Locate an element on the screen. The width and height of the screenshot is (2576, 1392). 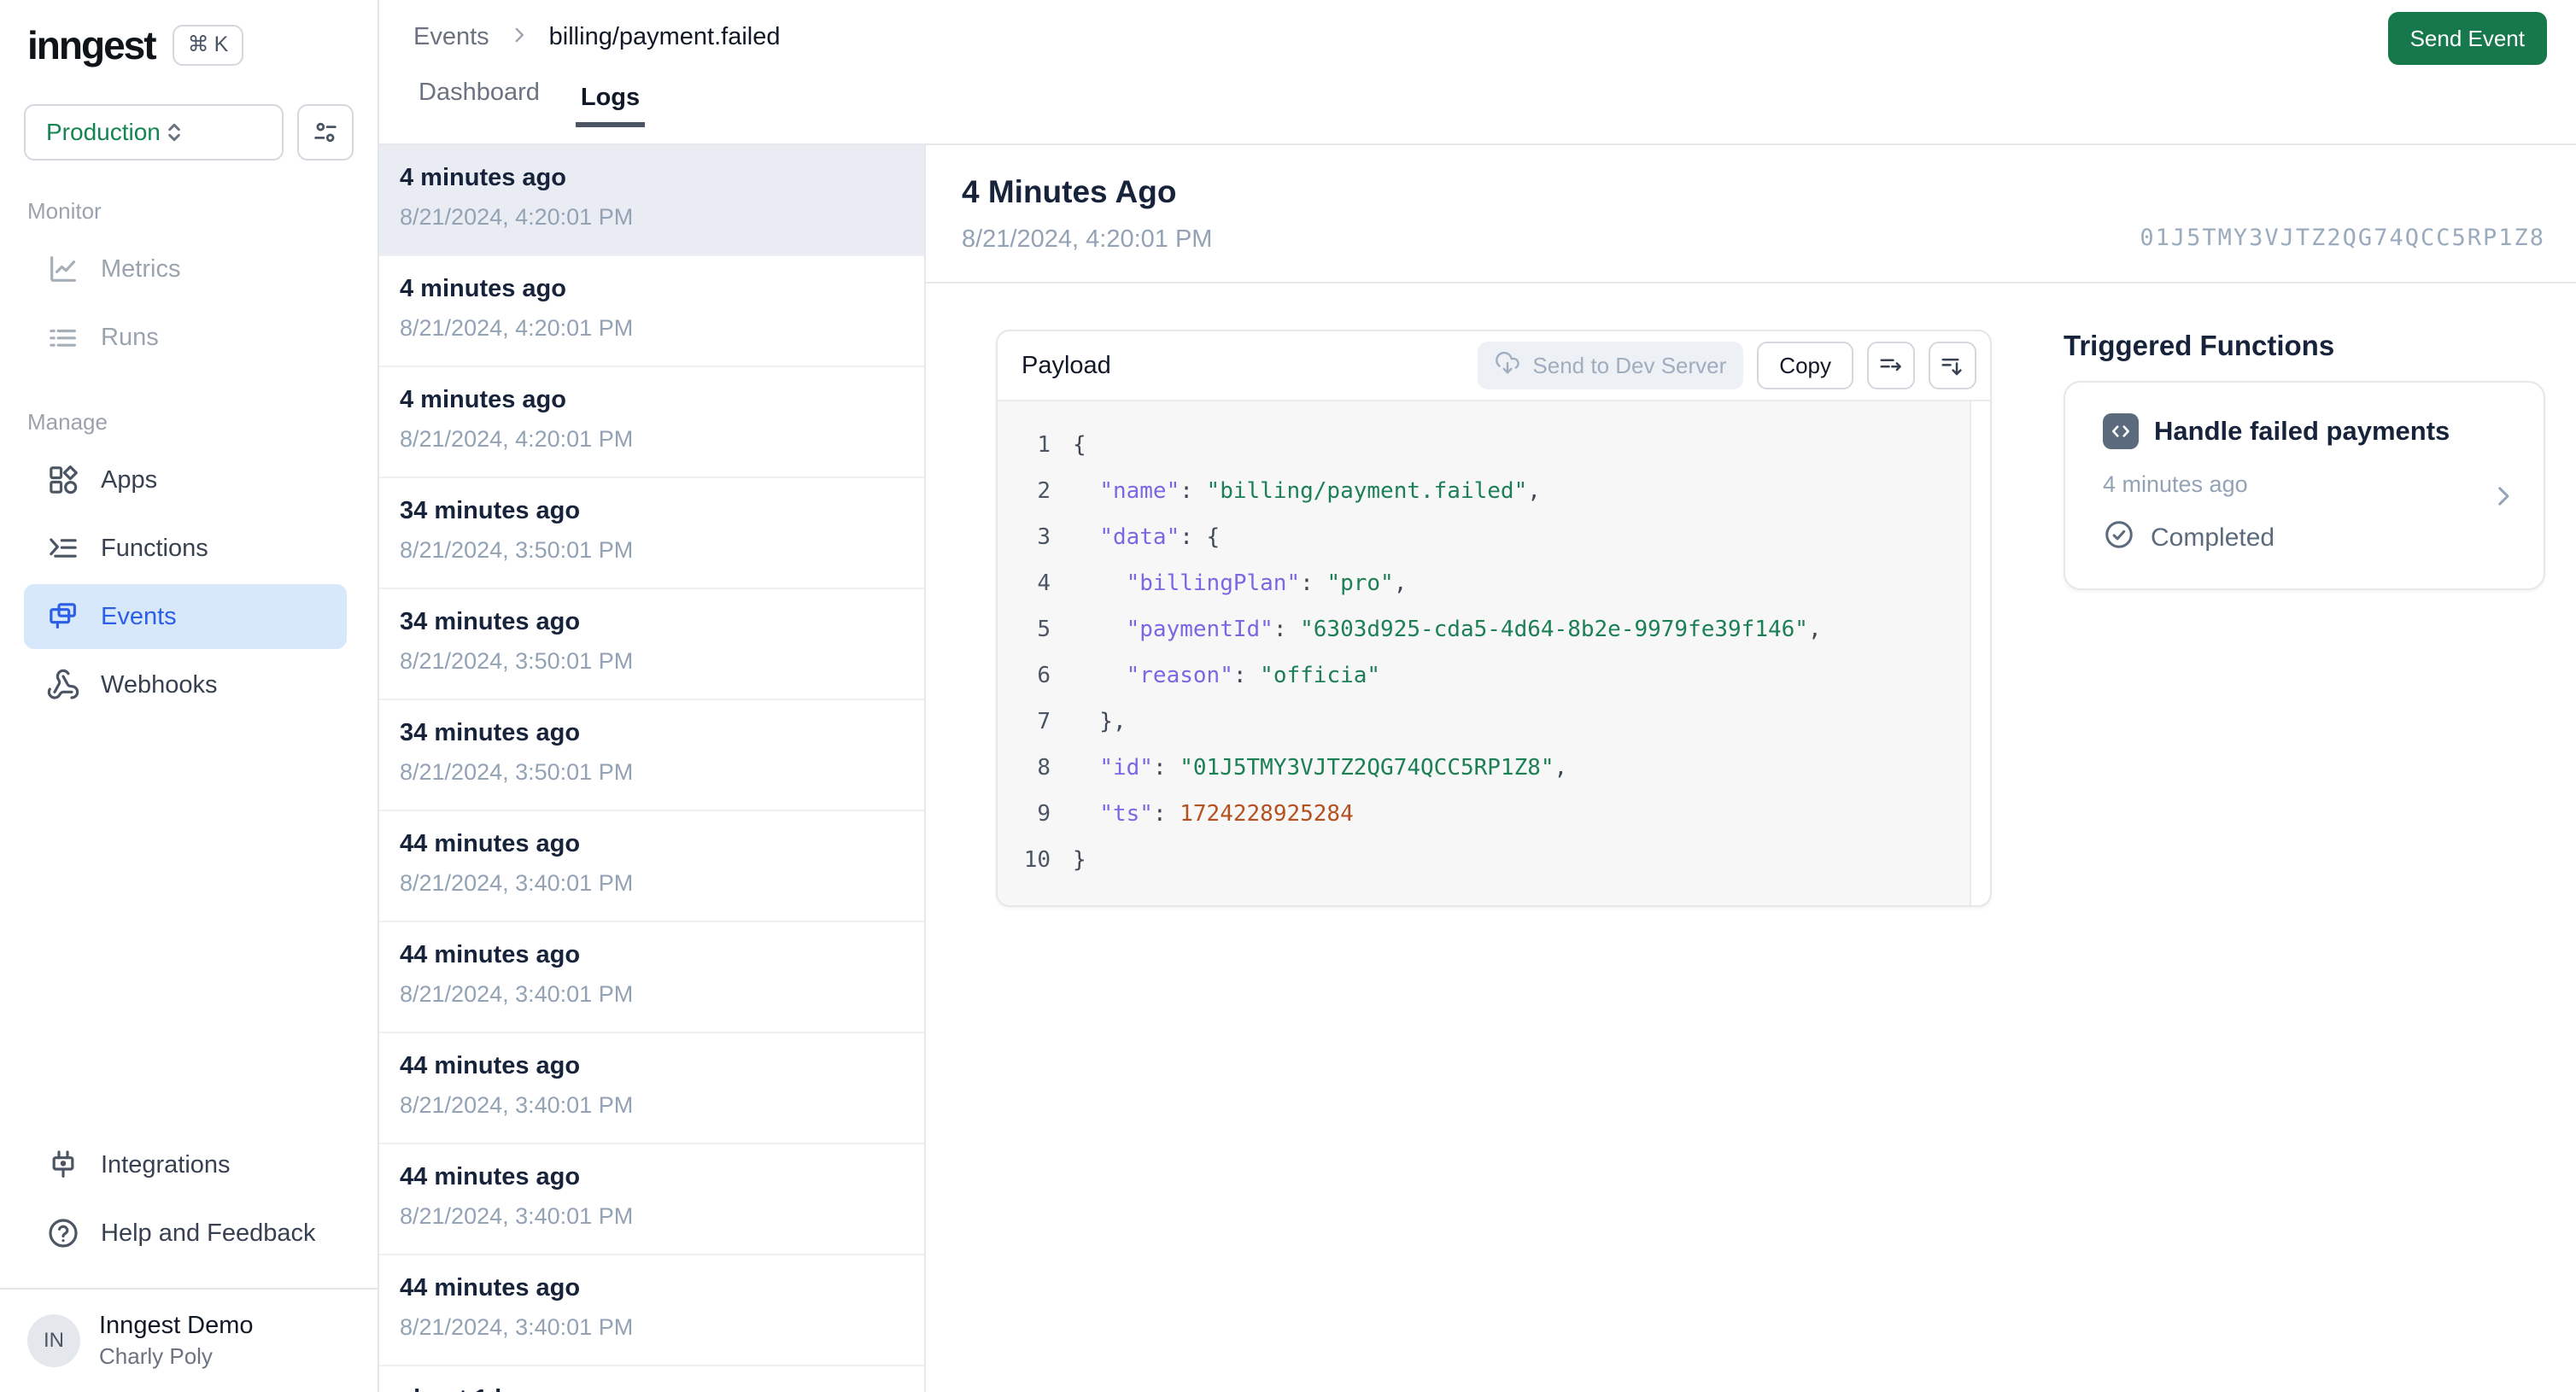
sidebar-section-monitor: Monitor is located at coordinates (64, 211).